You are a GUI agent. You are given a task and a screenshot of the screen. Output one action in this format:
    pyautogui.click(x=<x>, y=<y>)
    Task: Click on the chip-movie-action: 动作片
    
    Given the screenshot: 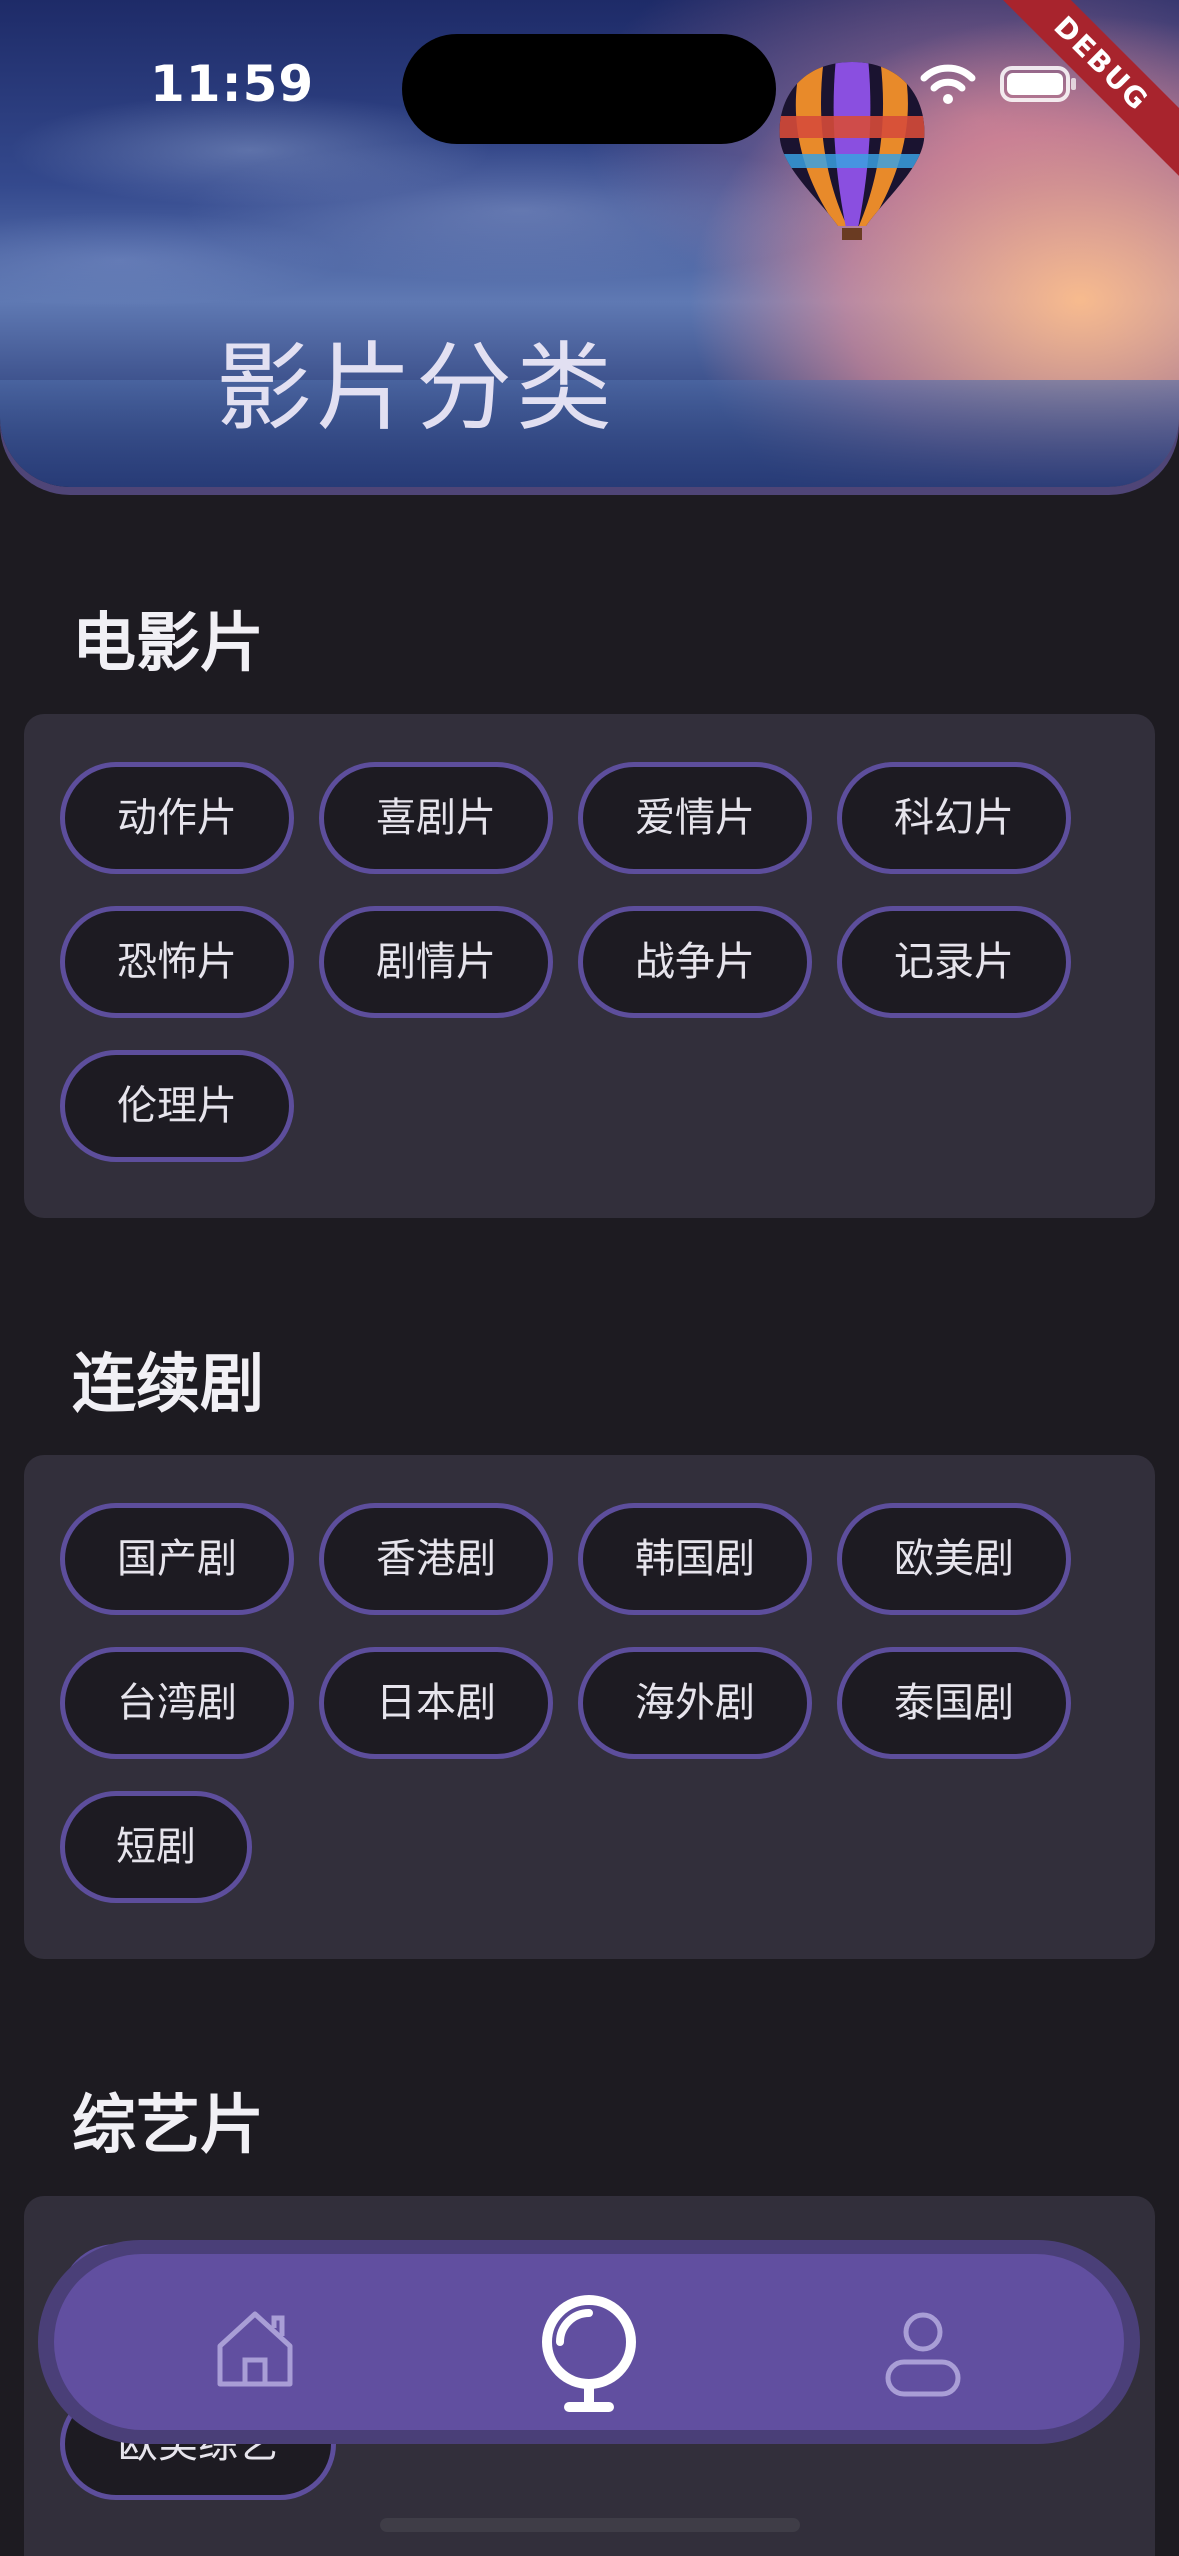 What is the action you would take?
    pyautogui.click(x=177, y=818)
    